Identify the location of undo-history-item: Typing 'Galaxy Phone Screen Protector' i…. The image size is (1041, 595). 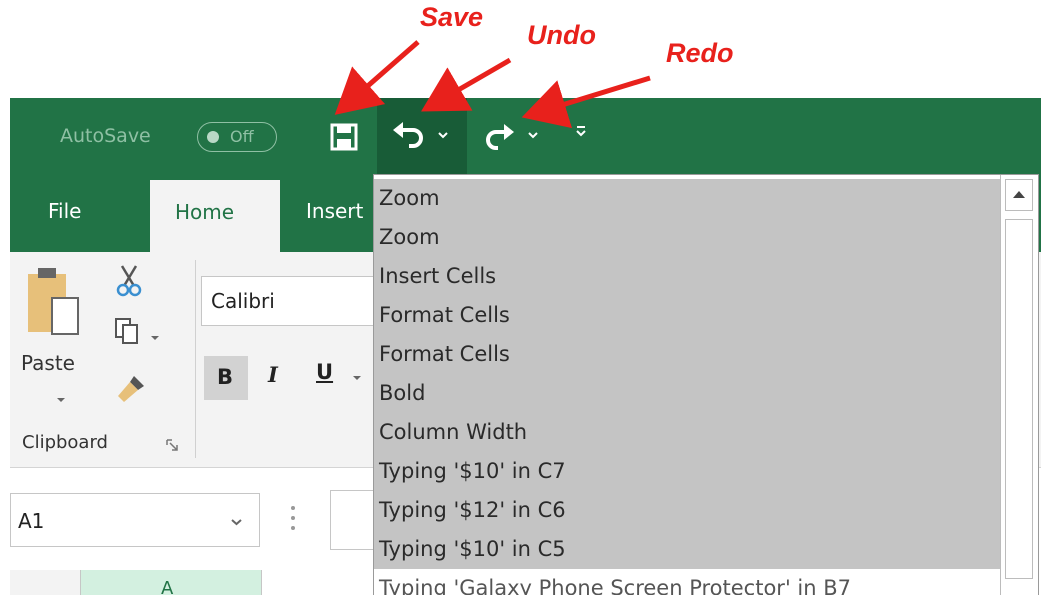
(687, 582).